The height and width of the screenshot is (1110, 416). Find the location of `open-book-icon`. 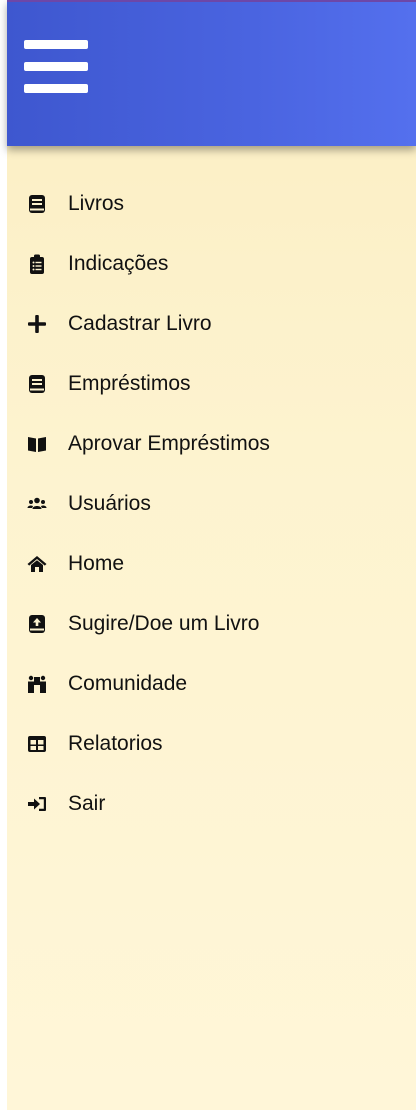

open-book-icon is located at coordinates (37, 444).